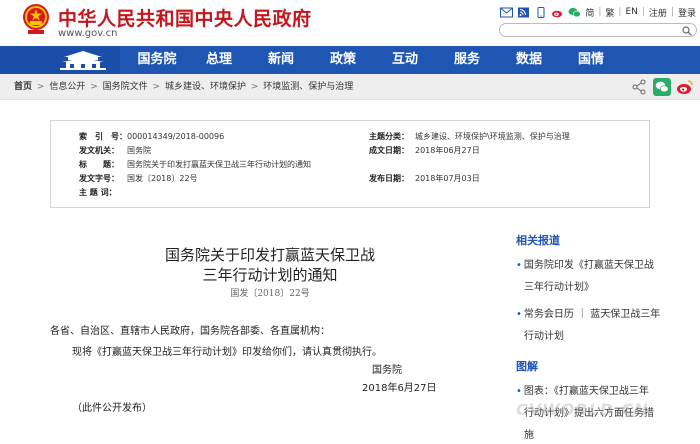  I want to click on breadcrumb-council-docs: 国务院文件, so click(125, 87).